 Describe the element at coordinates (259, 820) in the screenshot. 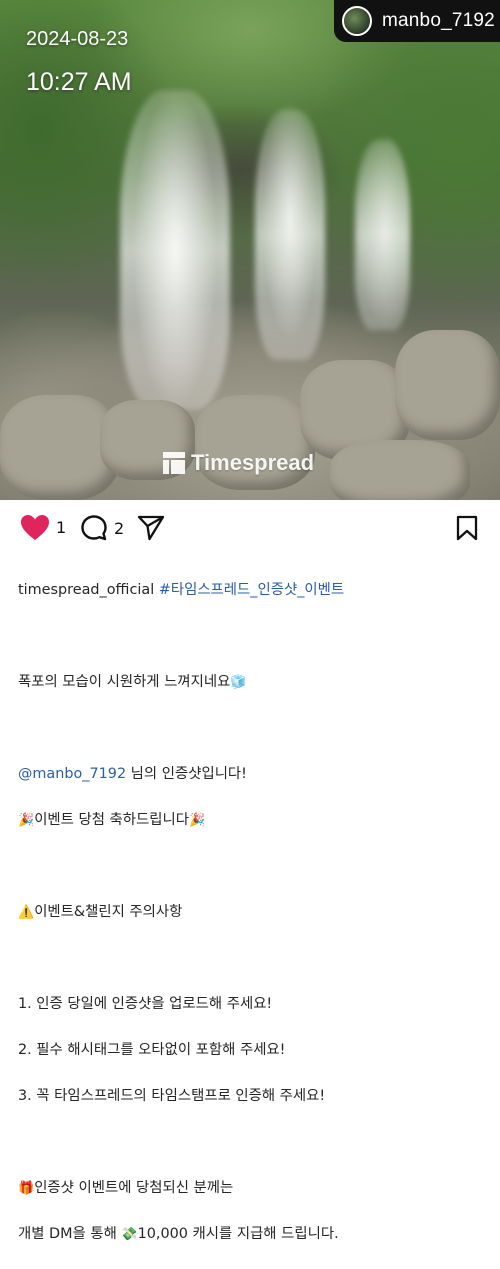

I see `caption-line: 🎉이벤트 당첨 축하드립니다🎉` at that location.